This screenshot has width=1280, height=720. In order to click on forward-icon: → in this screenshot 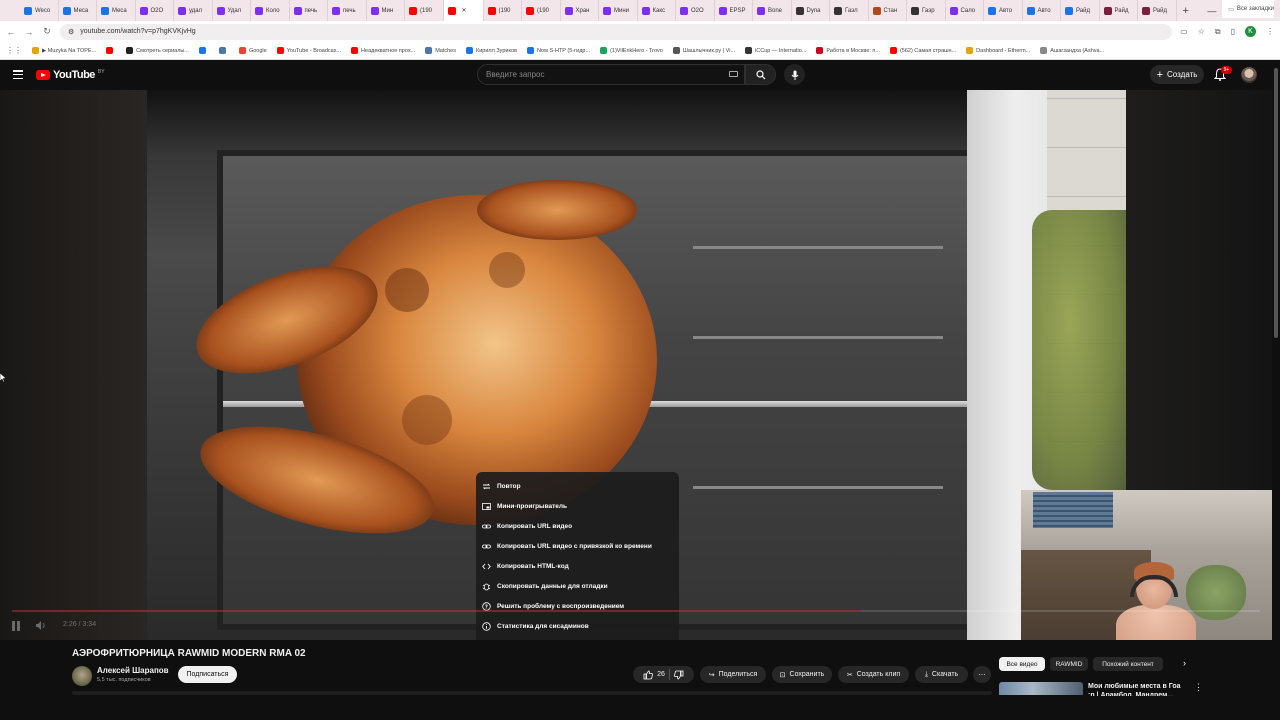, I will do `click(29, 32)`.